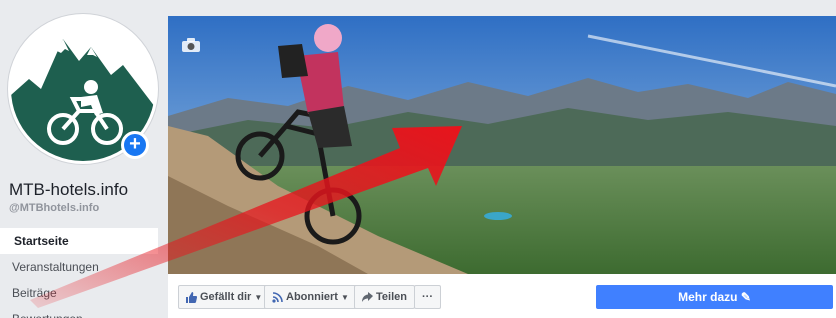 This screenshot has height=318, width=836. Describe the element at coordinates (79, 293) in the screenshot. I see `nav-item-beitraege: Beiträge` at that location.